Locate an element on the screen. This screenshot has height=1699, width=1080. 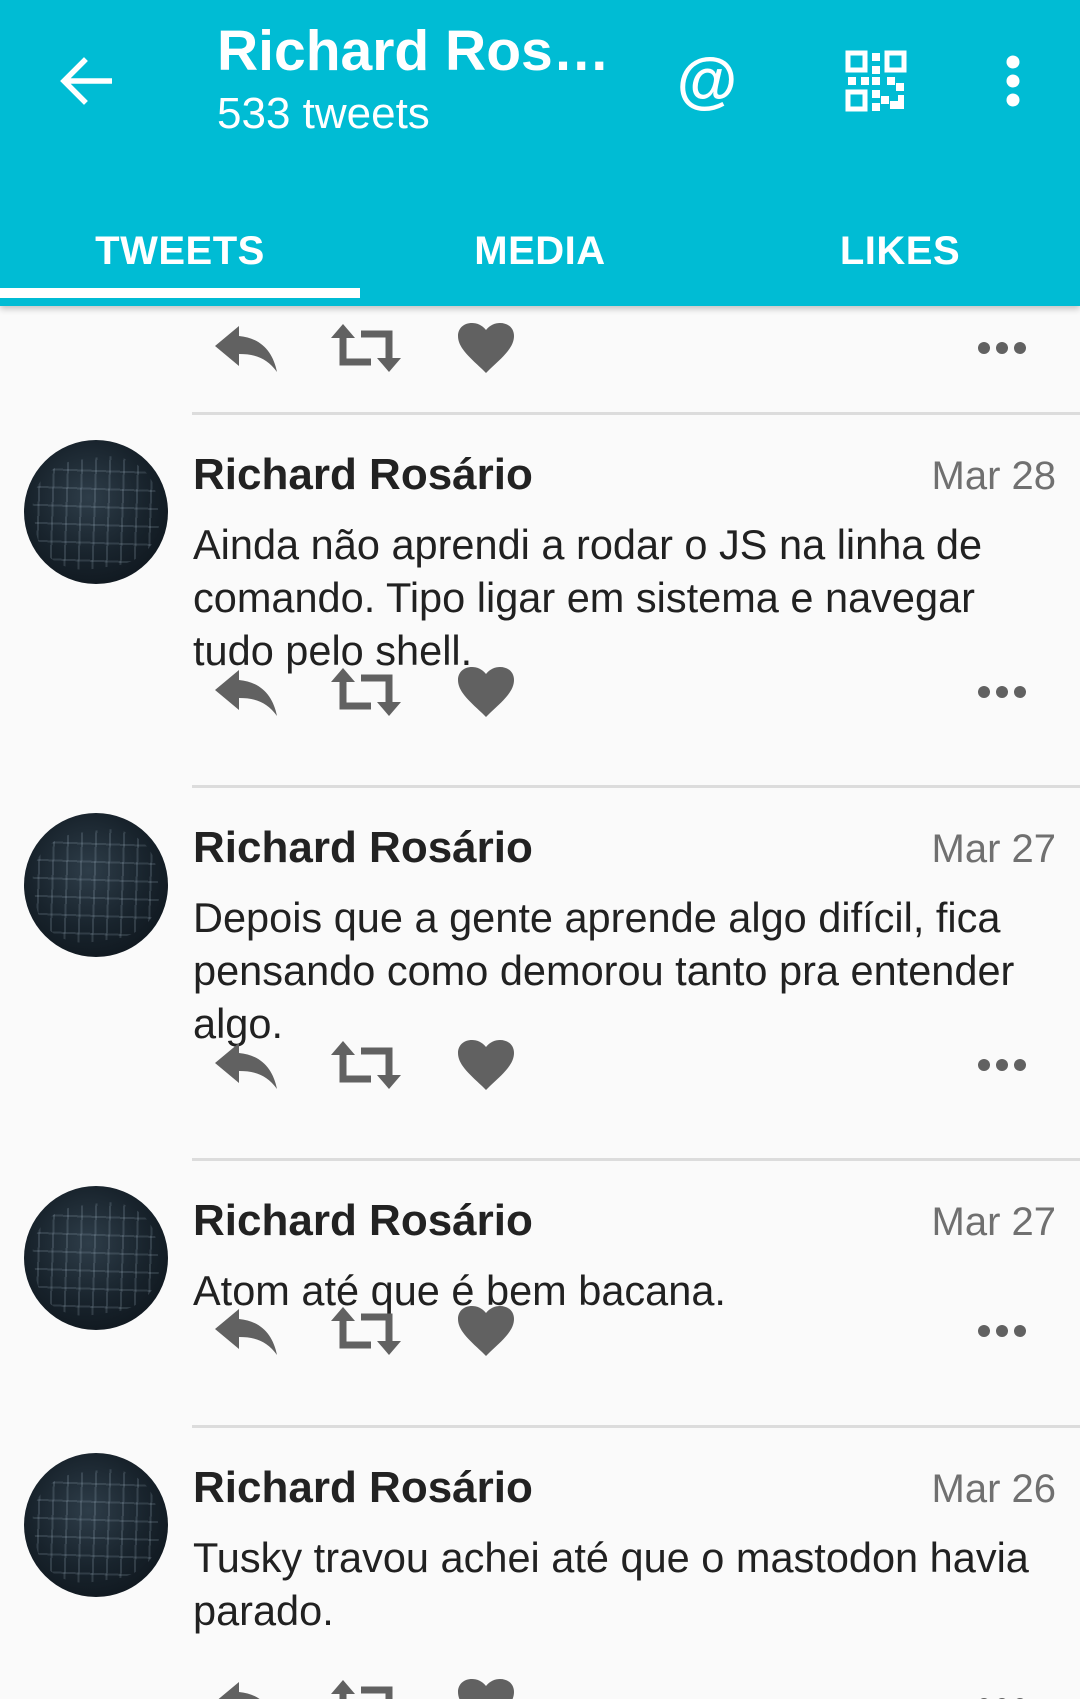
overflow-menu-icon is located at coordinates (1013, 81).